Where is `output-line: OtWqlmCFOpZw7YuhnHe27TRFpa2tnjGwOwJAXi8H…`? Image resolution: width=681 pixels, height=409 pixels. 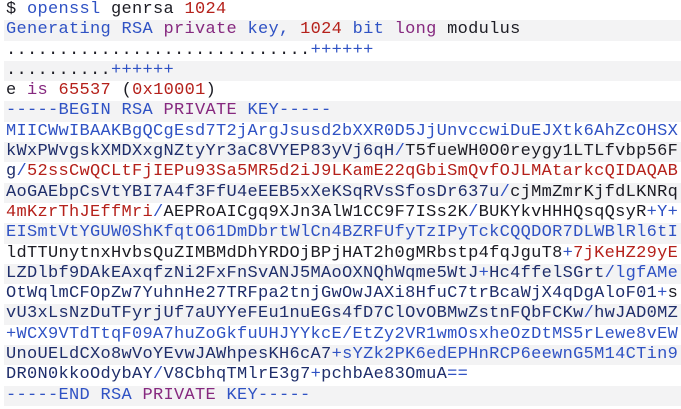 output-line: OtWqlmCFOpZw7YuhnHe27TRFpa2tnjGwOwJAXi8H… is located at coordinates (342, 294).